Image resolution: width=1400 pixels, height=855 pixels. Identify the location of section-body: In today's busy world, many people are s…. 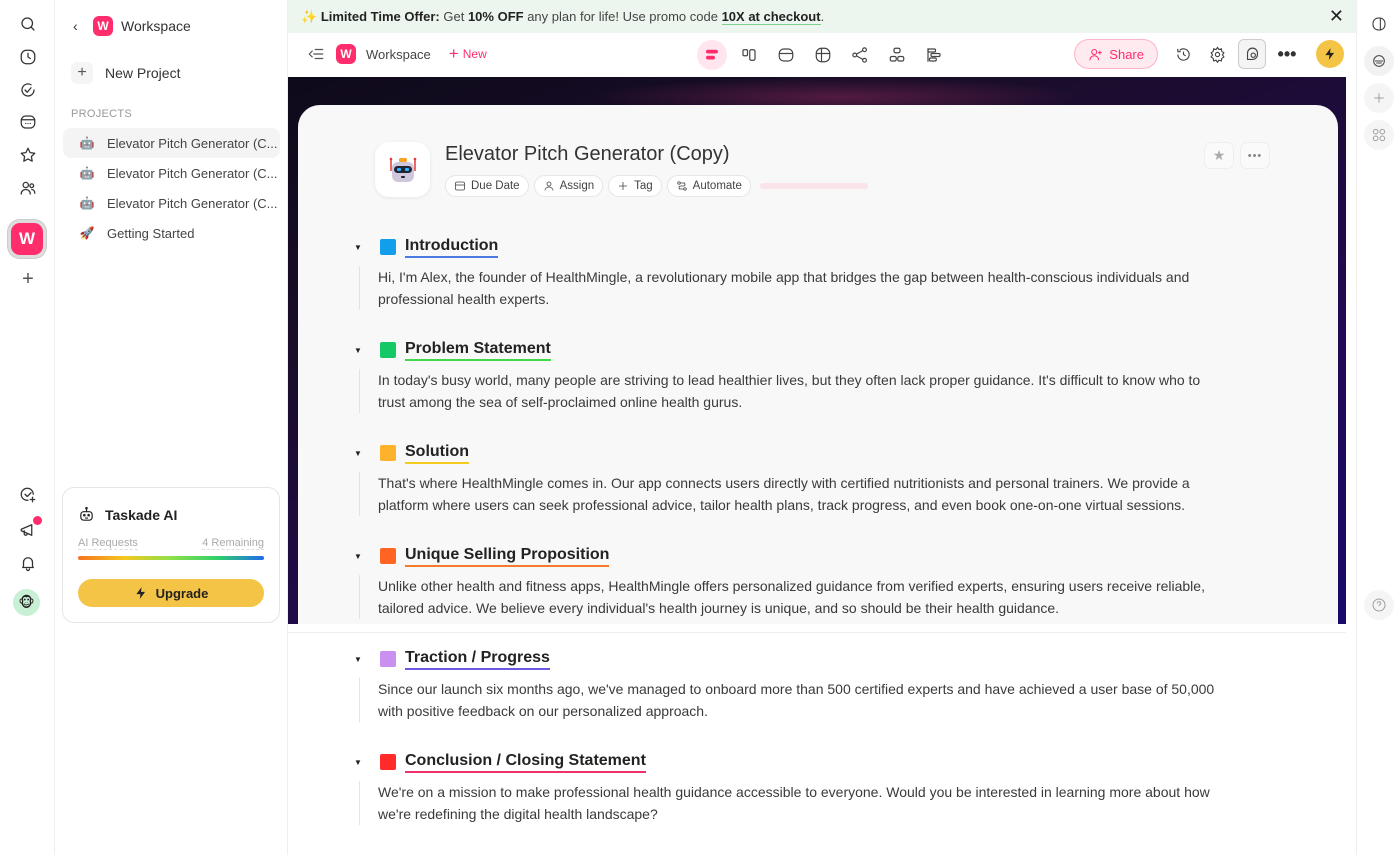
(794, 391).